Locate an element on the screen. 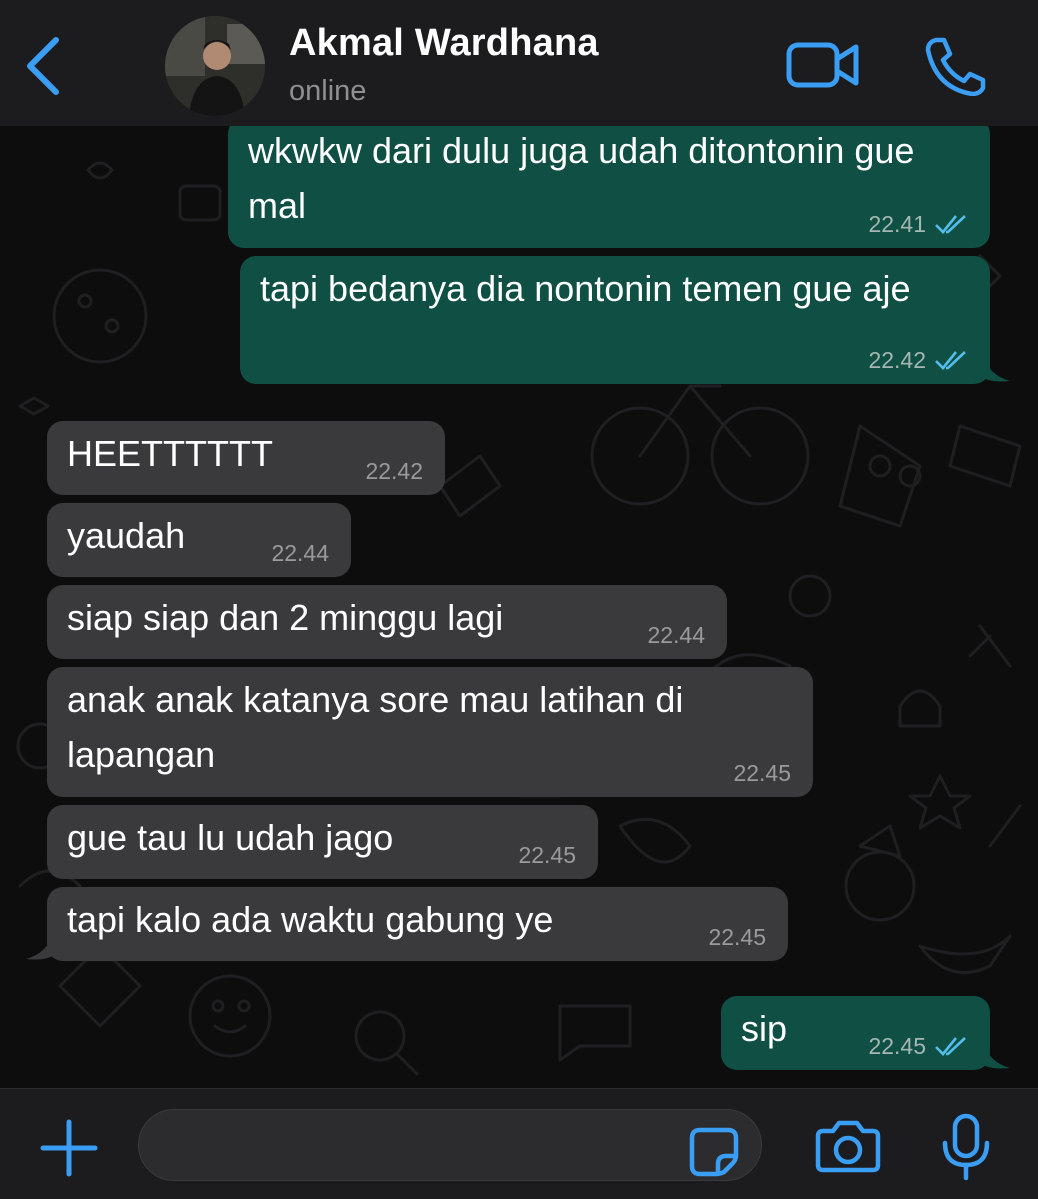 The image size is (1038, 1199). chevron-left-icon is located at coordinates (43, 66).